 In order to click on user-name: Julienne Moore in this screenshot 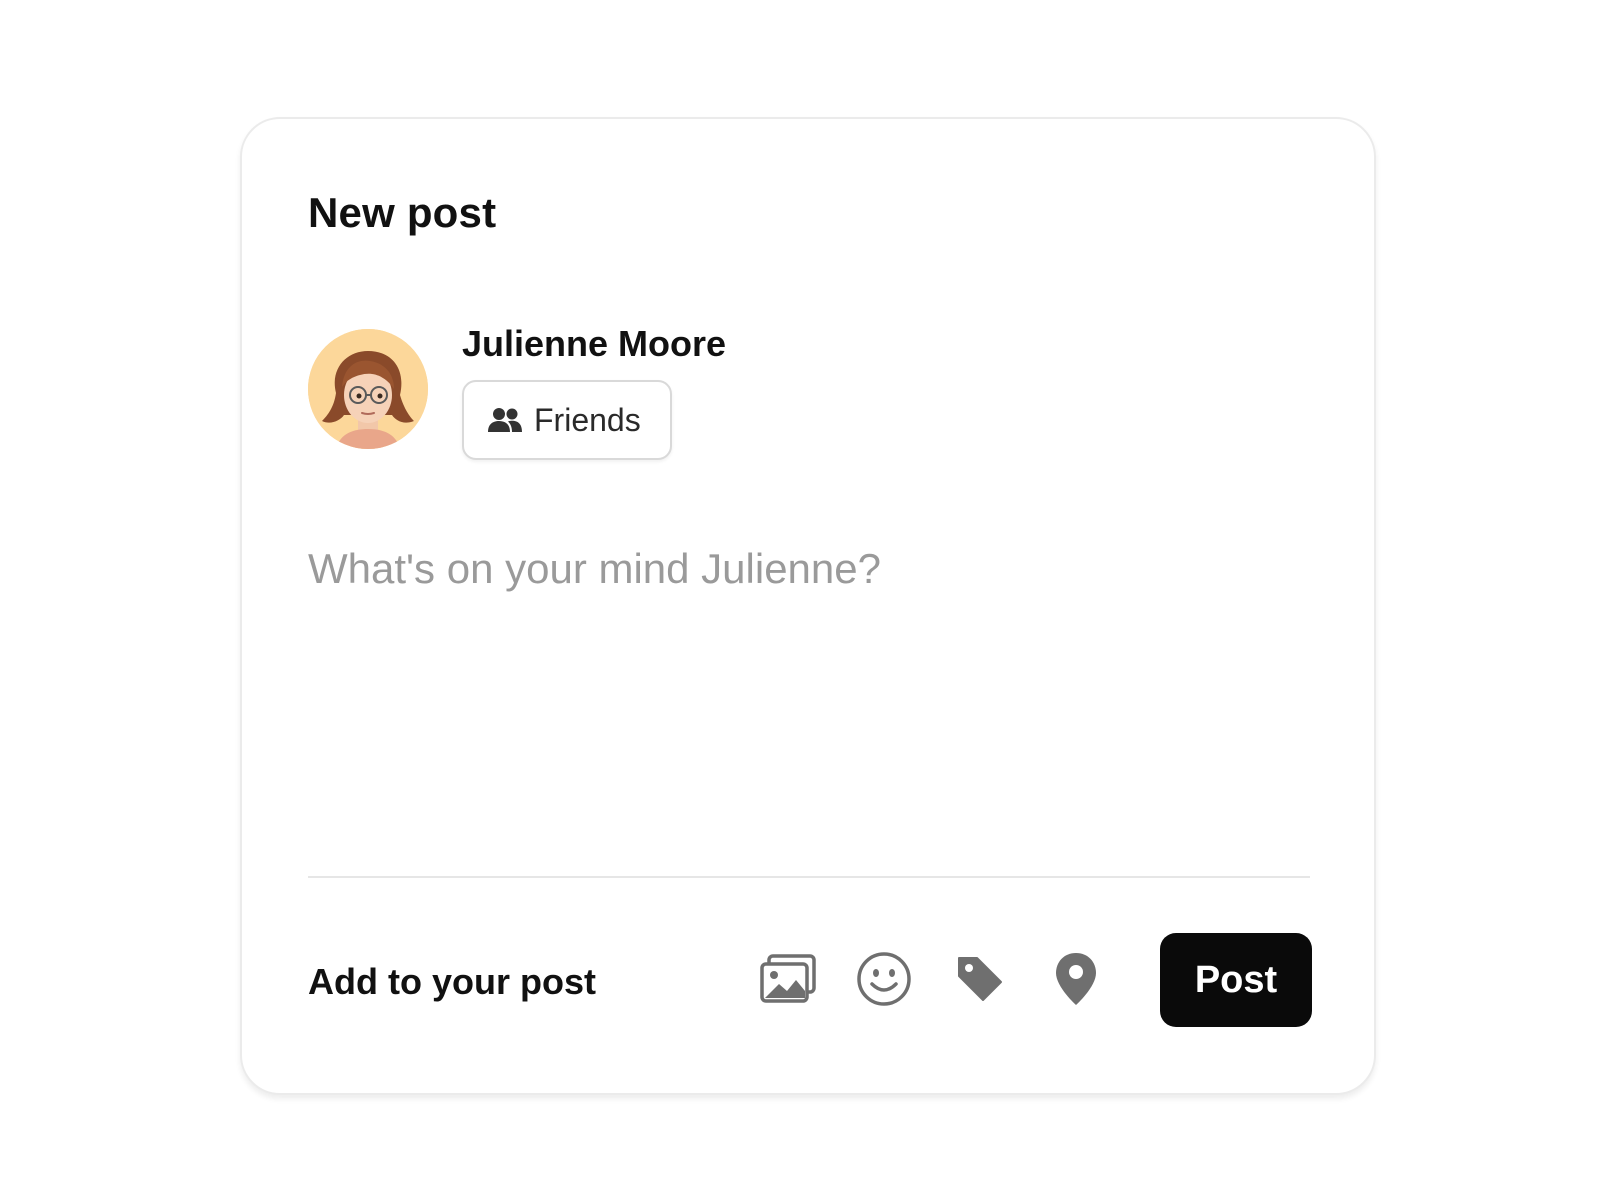, I will do `click(594, 343)`.